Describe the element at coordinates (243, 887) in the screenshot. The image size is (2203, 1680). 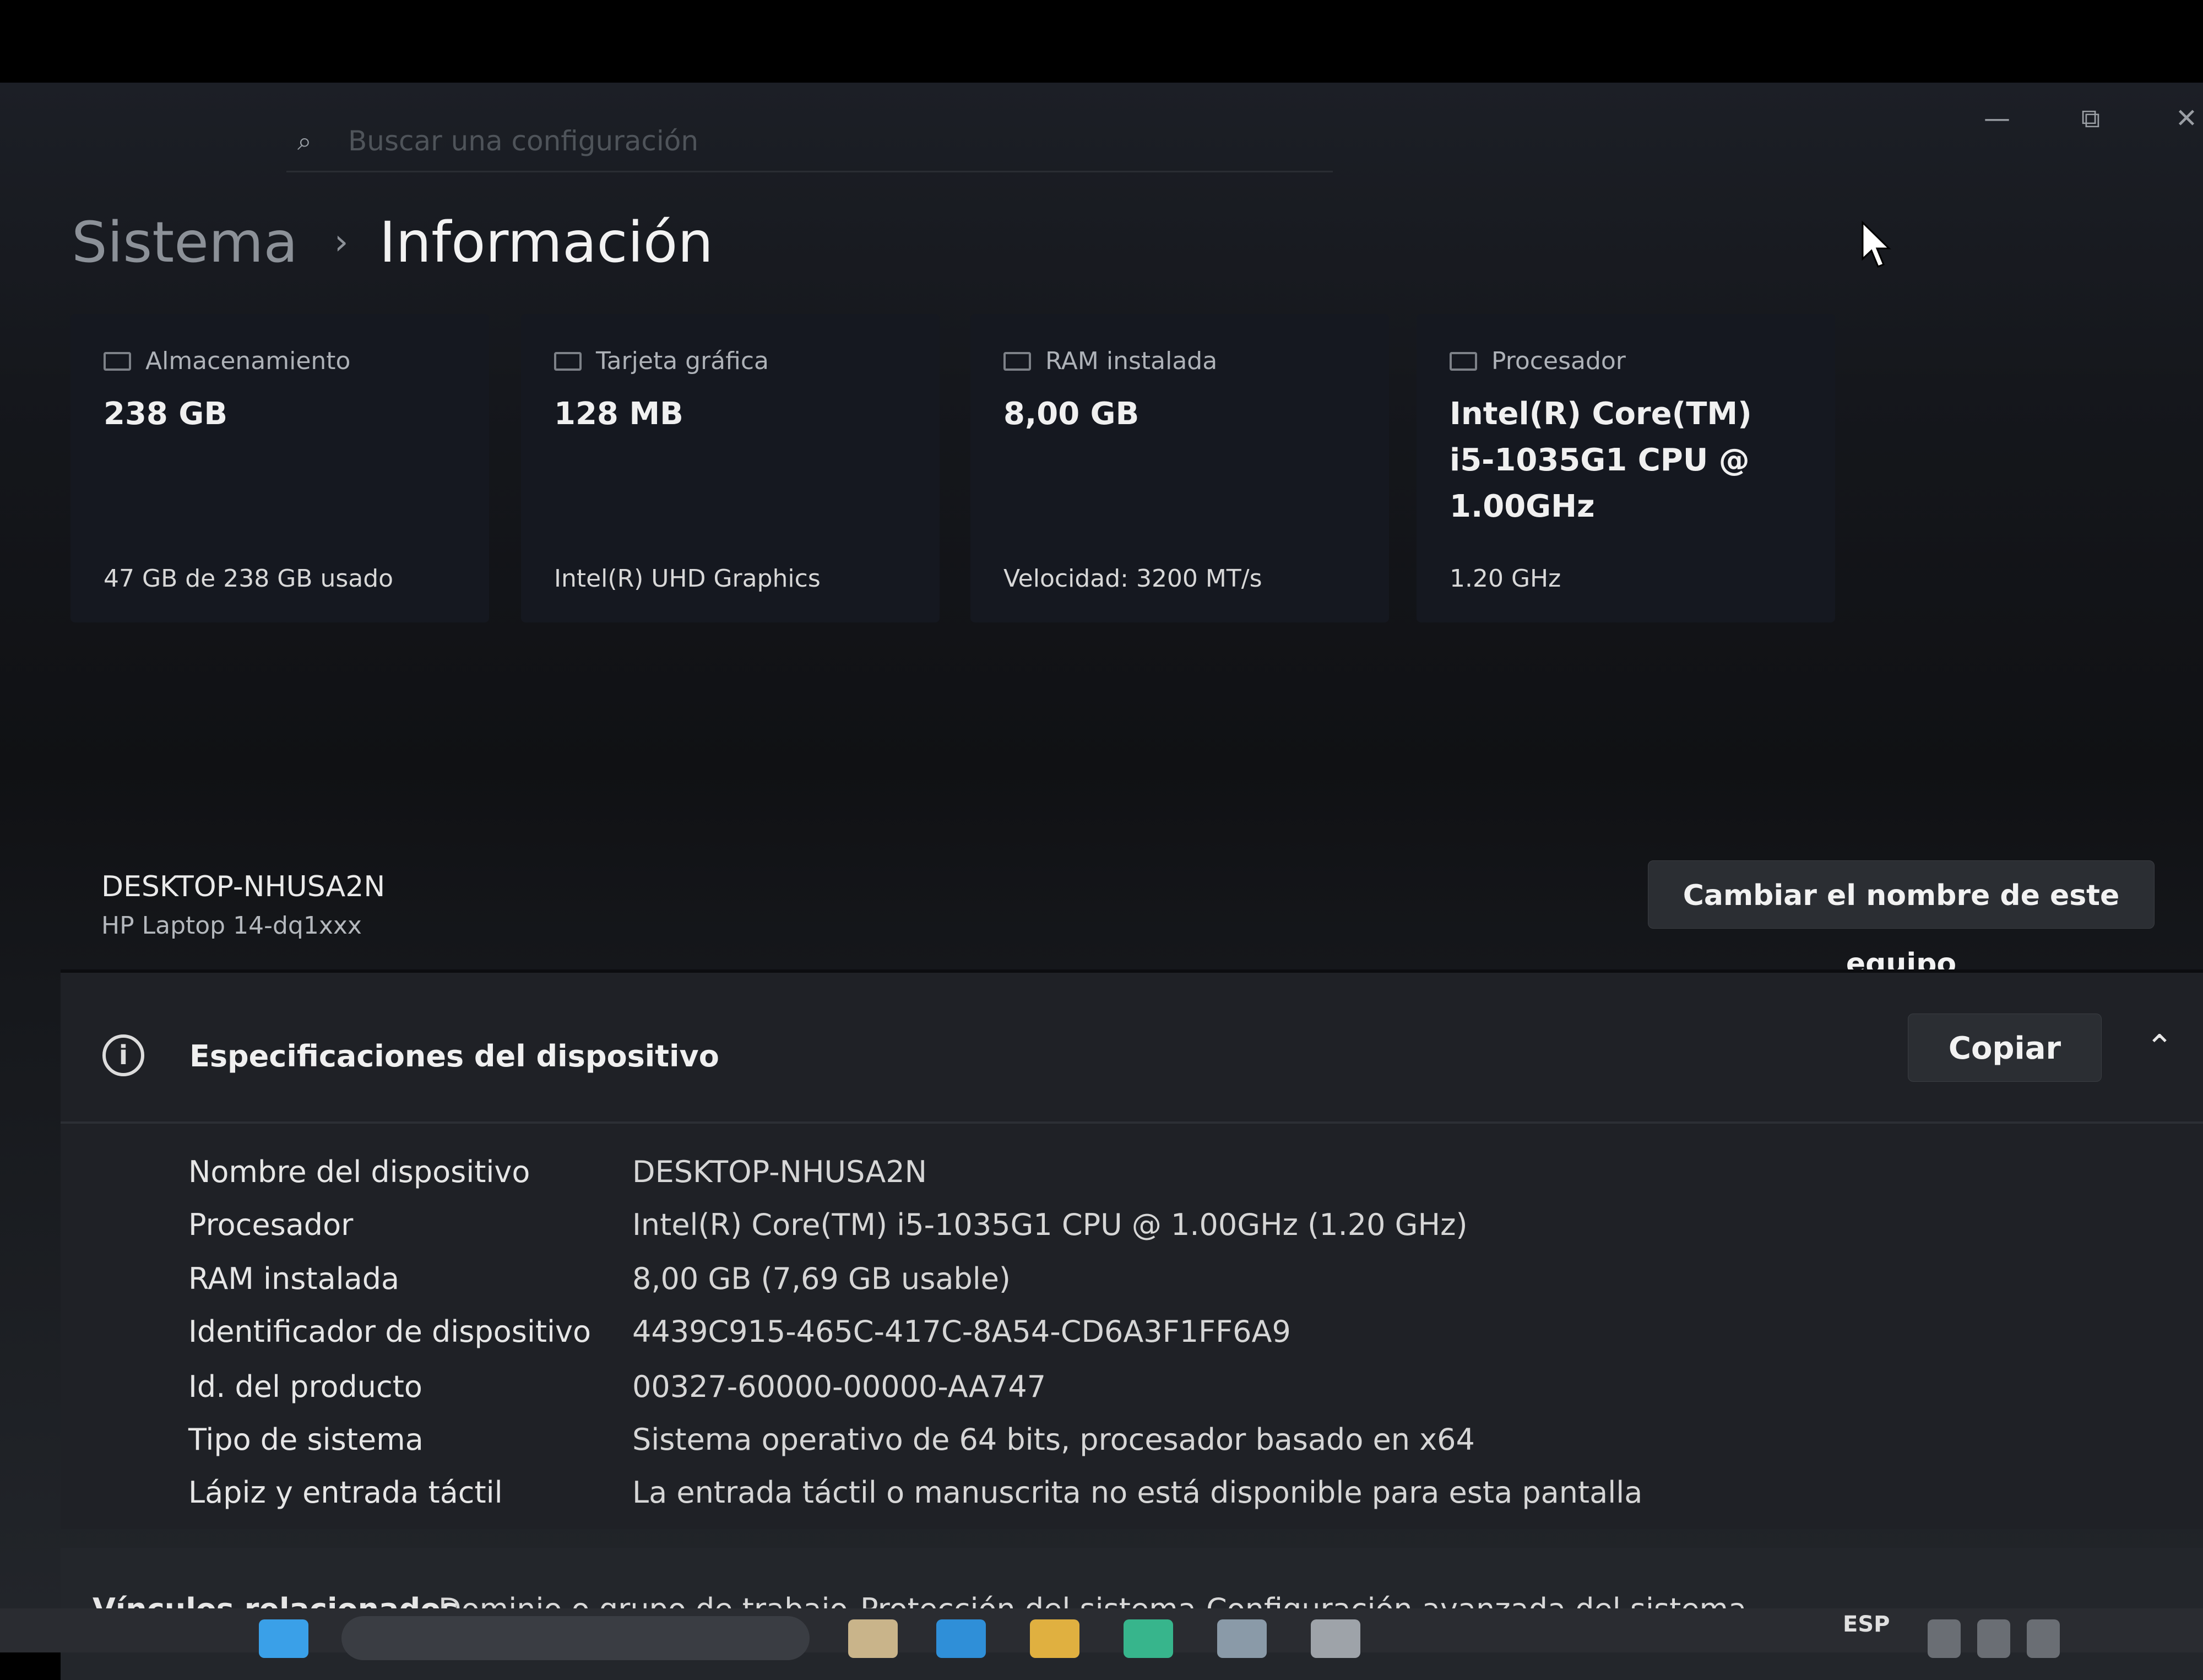
I see `device-name: DESKTOP-NHUSA2N` at that location.